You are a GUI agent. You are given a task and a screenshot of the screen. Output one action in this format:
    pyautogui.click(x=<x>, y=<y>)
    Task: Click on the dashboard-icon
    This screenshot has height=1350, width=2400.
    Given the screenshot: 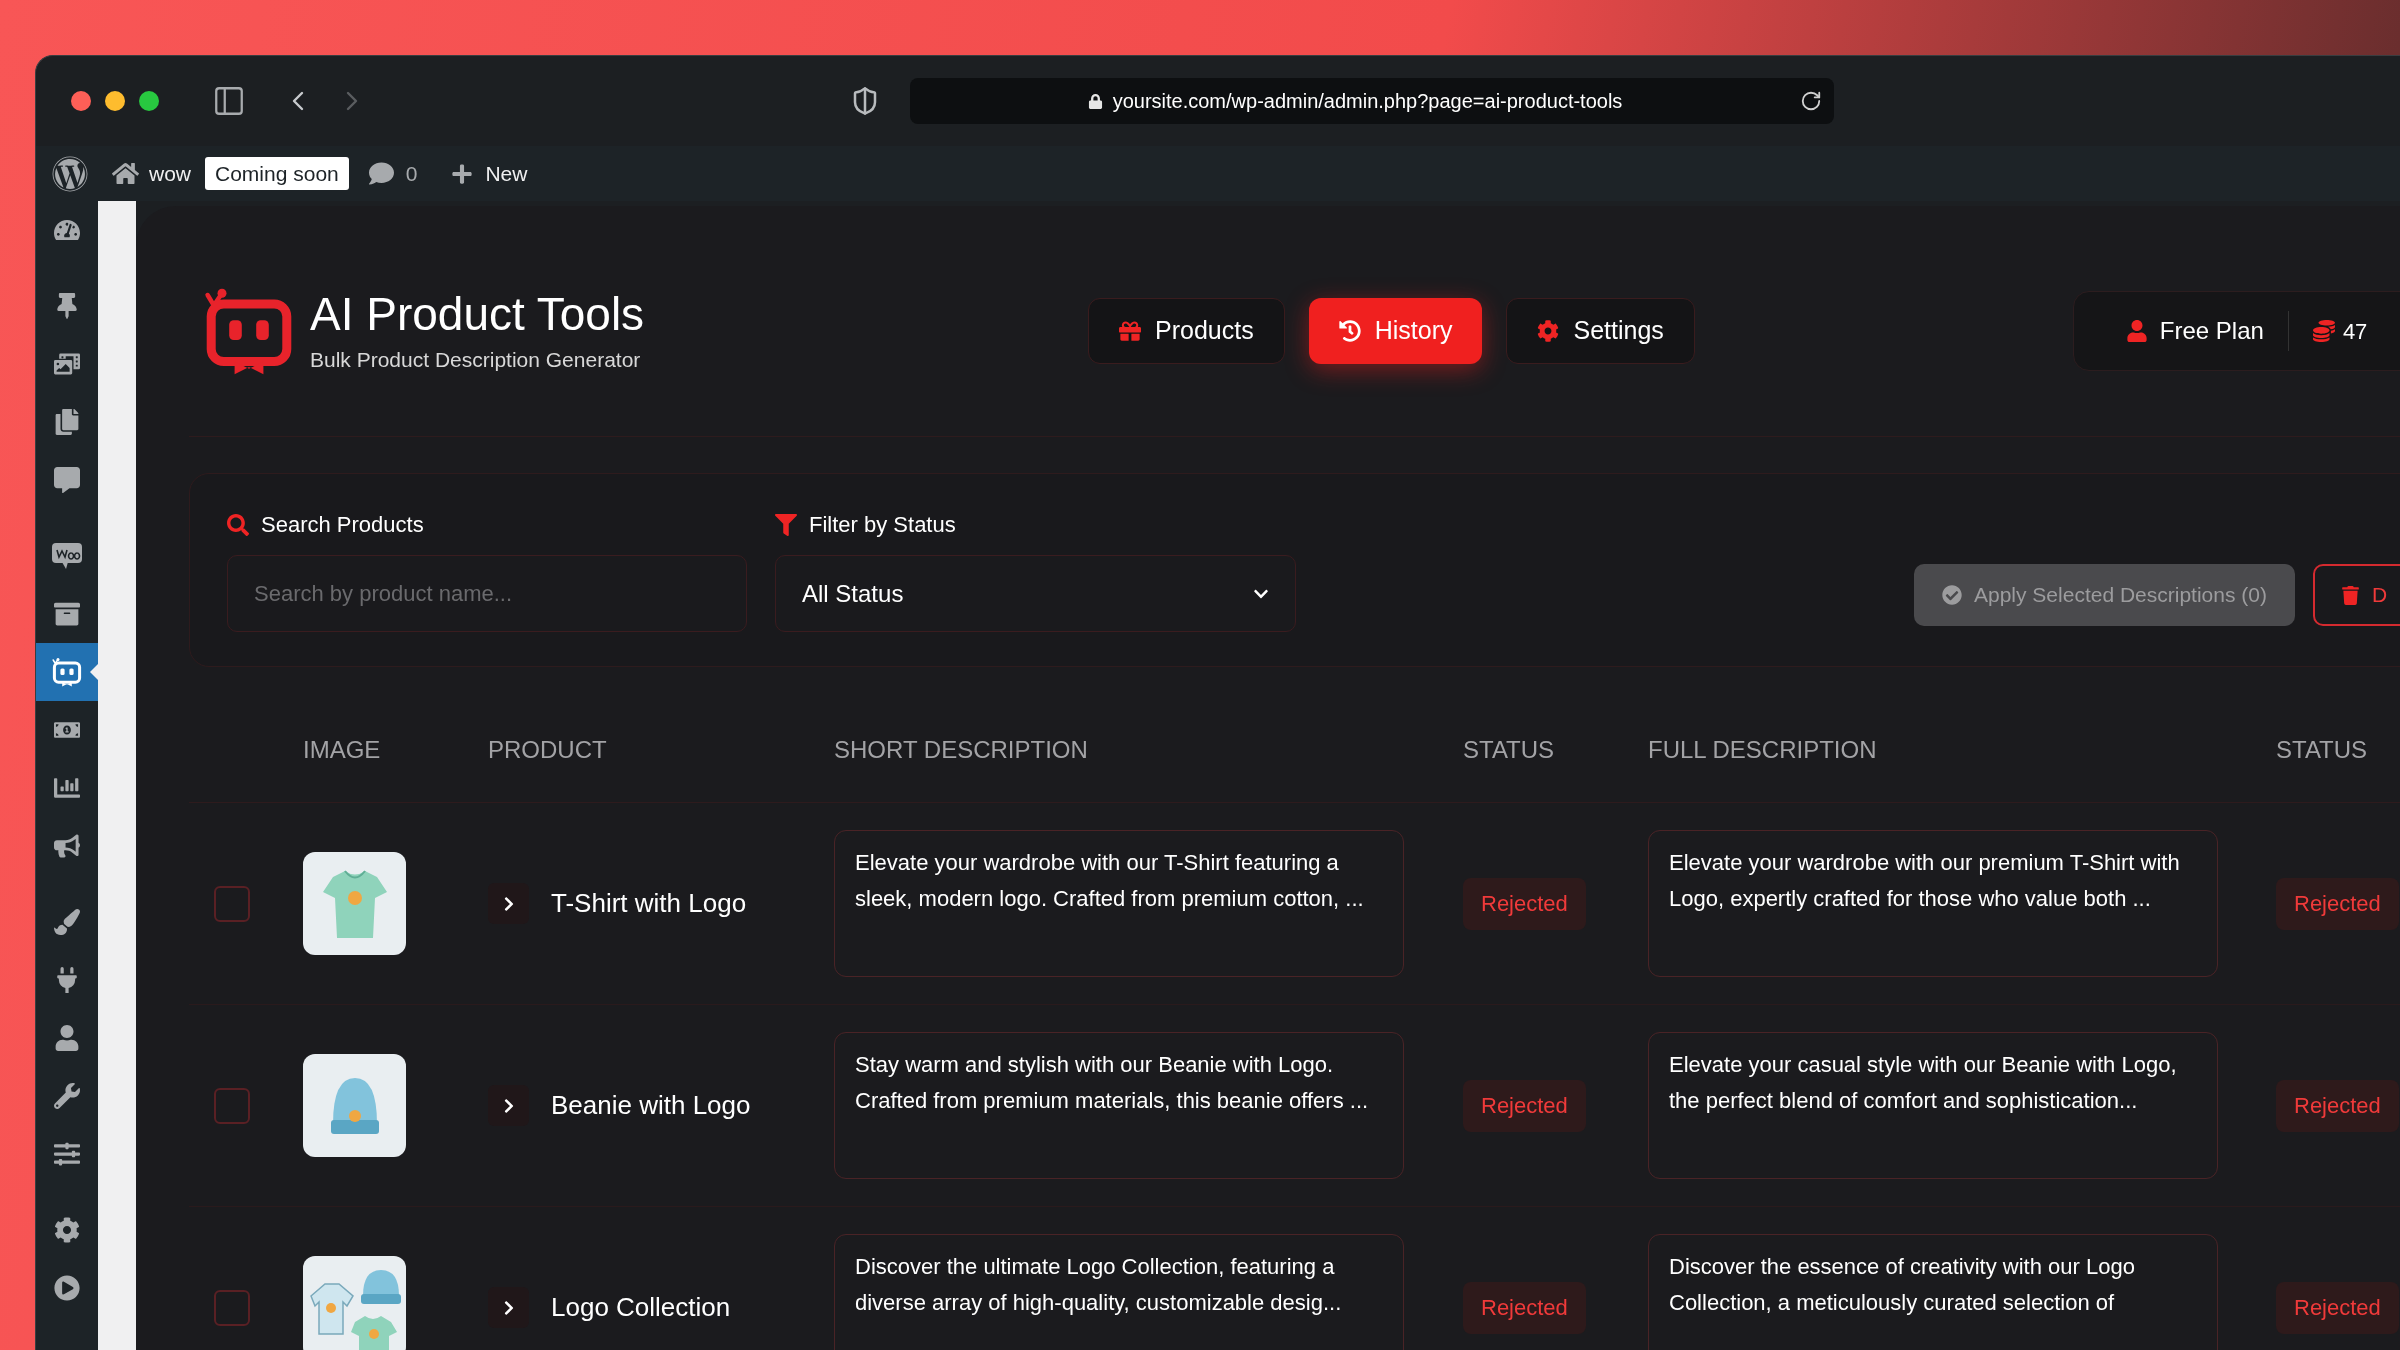 What is the action you would take?
    pyautogui.click(x=67, y=230)
    